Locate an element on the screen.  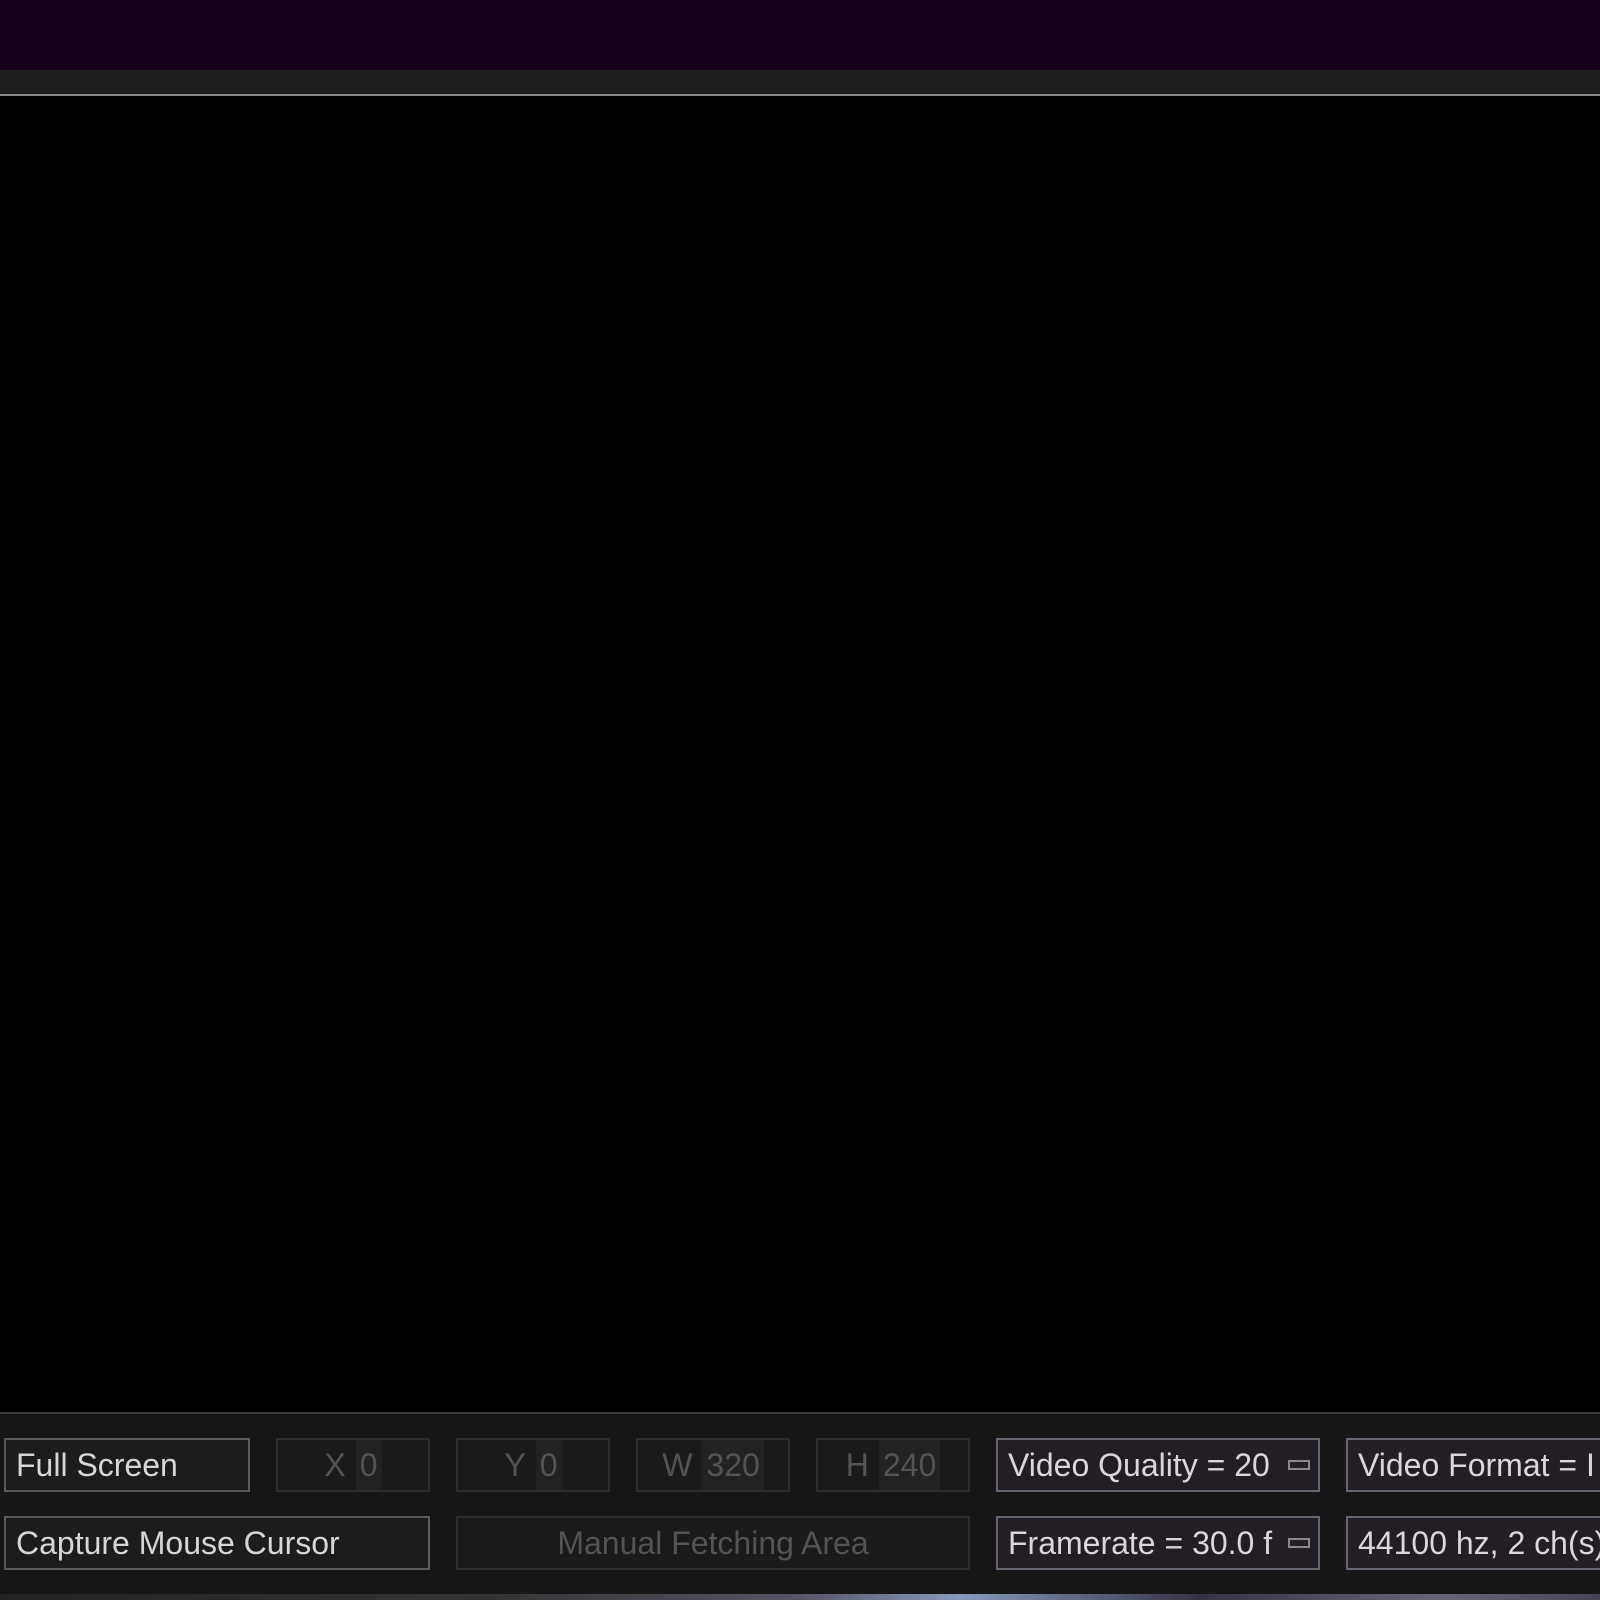
width-label: W is located at coordinates (677, 1465).